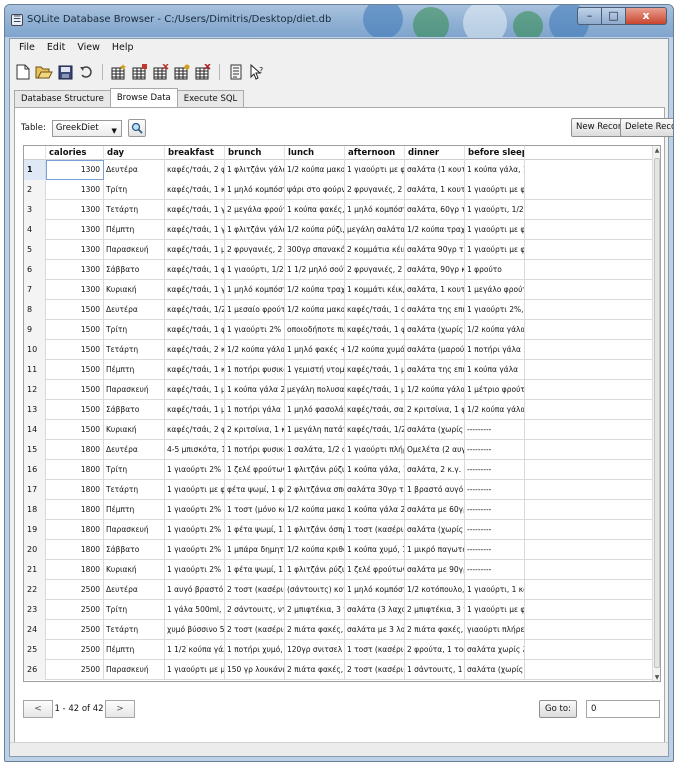 The height and width of the screenshot is (768, 679). I want to click on table-cell: καφές/τσάι, 2 φρυγ, so click(195, 170).